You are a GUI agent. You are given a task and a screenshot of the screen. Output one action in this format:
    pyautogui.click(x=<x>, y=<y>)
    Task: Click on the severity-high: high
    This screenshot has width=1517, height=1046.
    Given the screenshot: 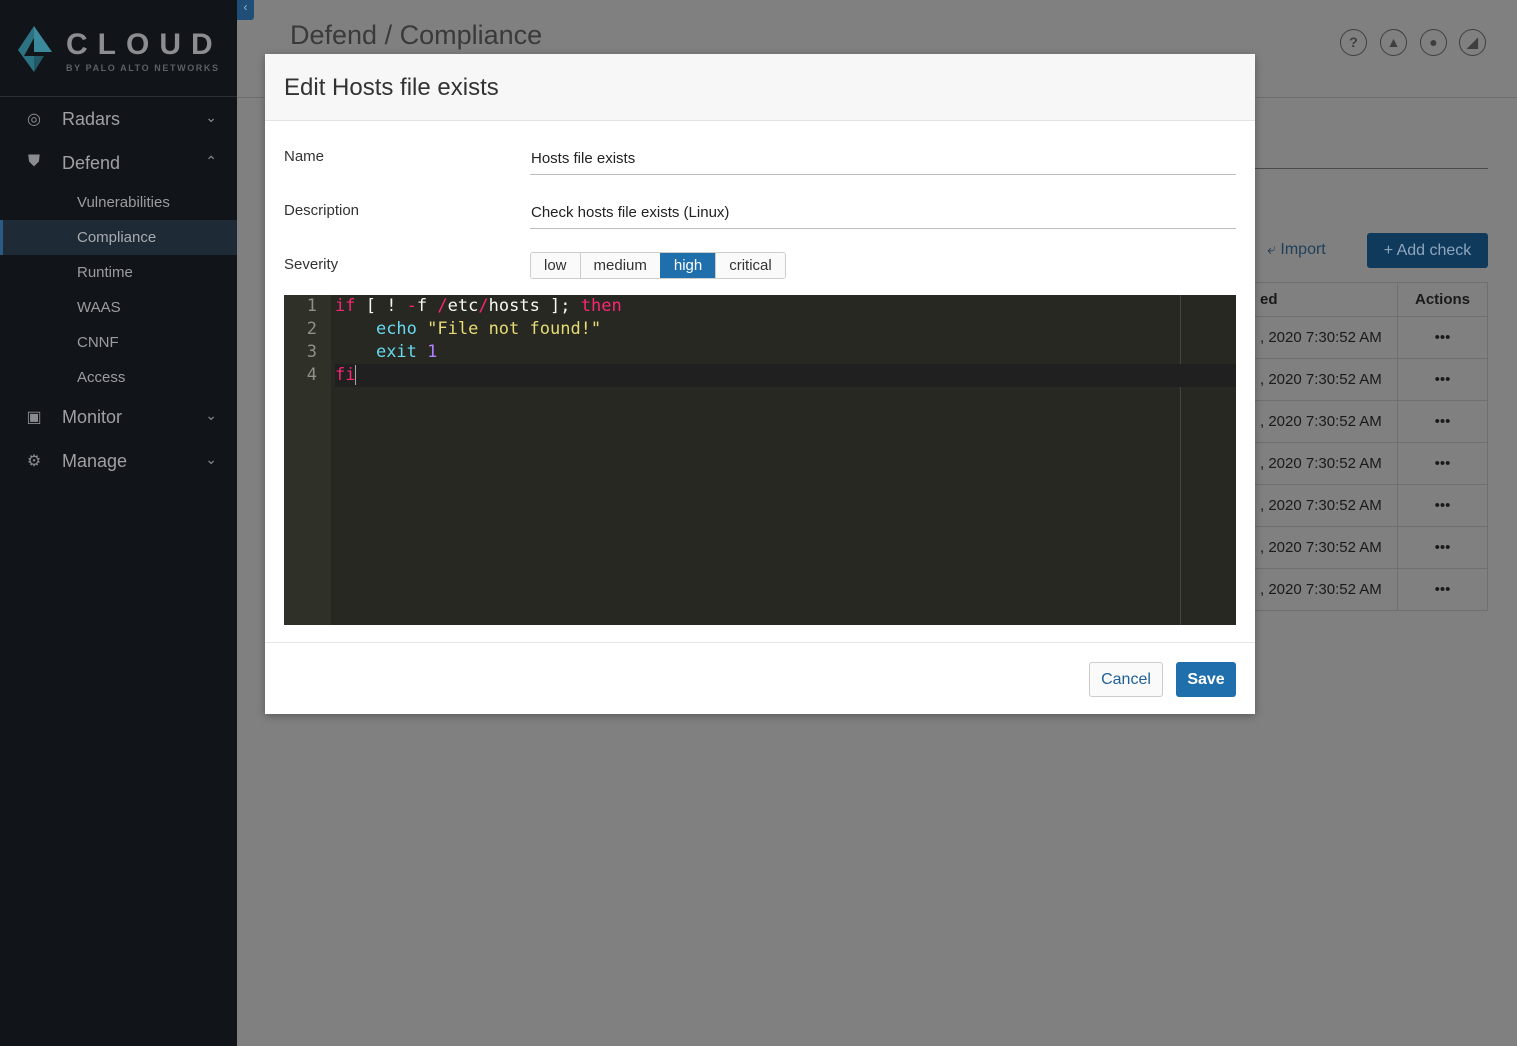 What is the action you would take?
    pyautogui.click(x=687, y=265)
    